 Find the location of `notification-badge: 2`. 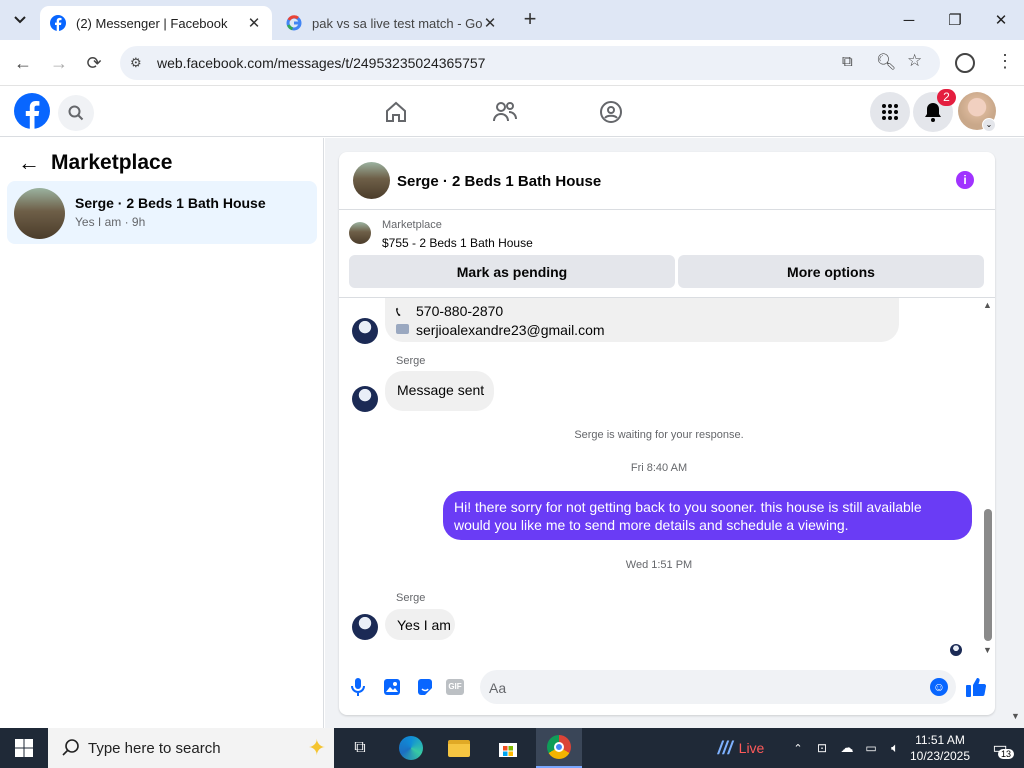

notification-badge: 2 is located at coordinates (946, 97).